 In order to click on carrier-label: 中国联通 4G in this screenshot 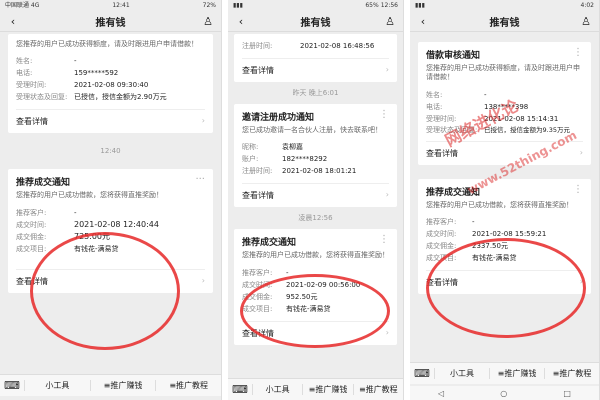, I will do `click(22, 5)`.